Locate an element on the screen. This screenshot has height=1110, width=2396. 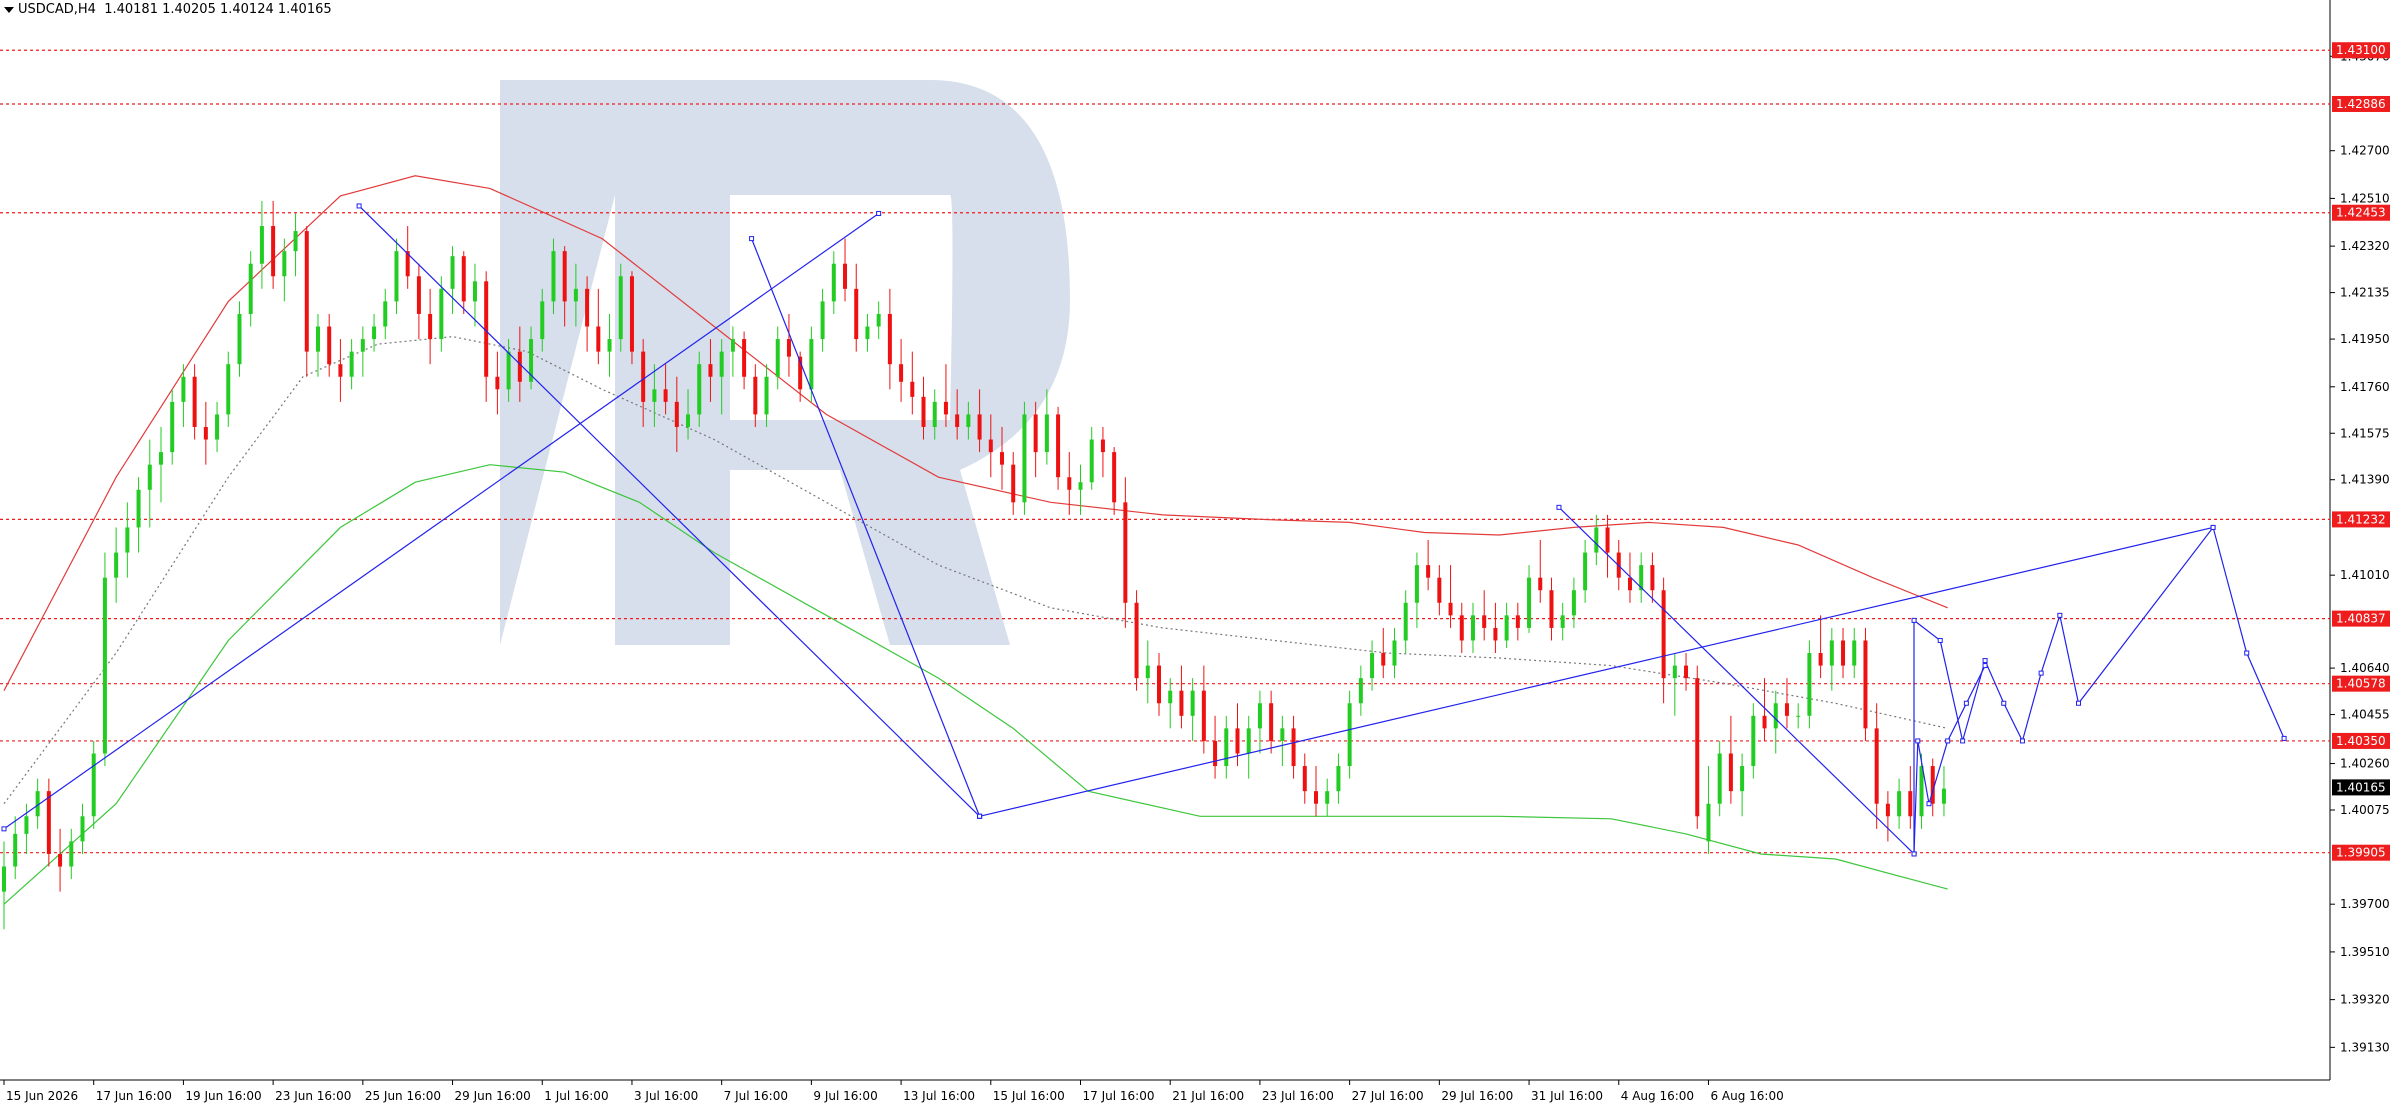
x-tick-label: 19 Jun 16:00 is located at coordinates (223, 1096).